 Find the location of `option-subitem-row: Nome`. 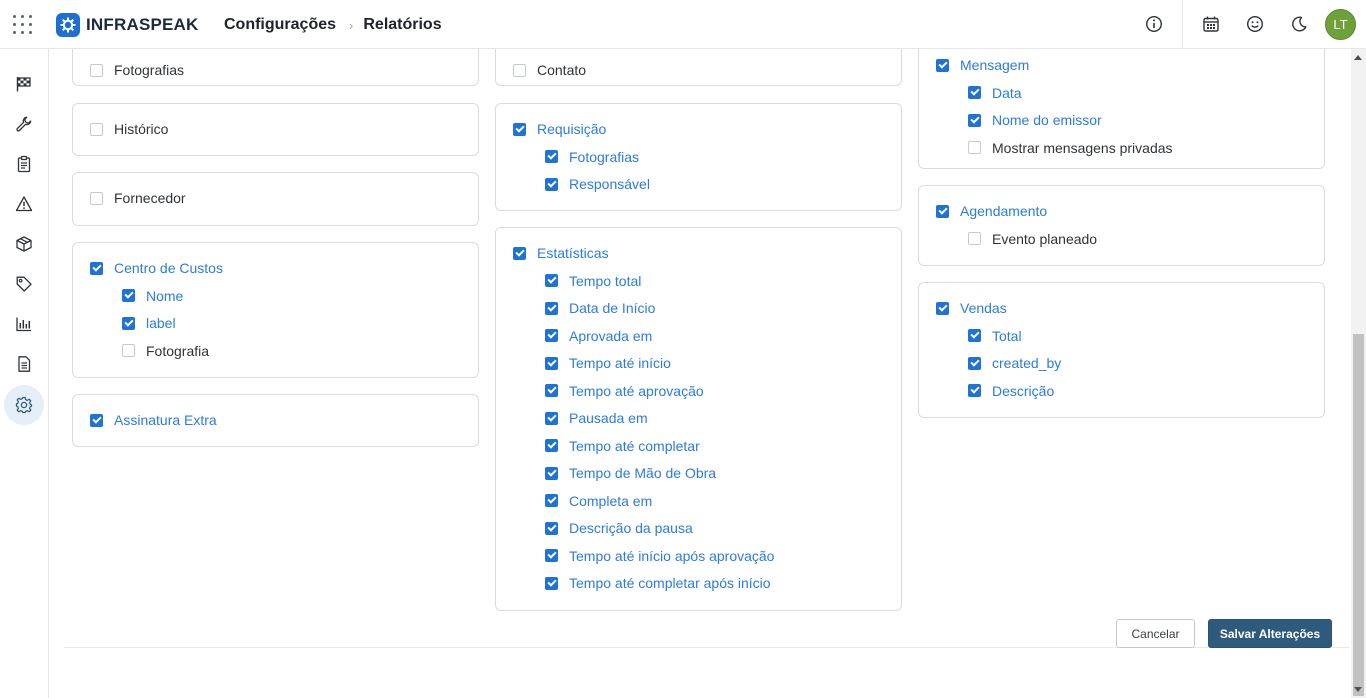

option-subitem-row: Nome is located at coordinates (152, 296).